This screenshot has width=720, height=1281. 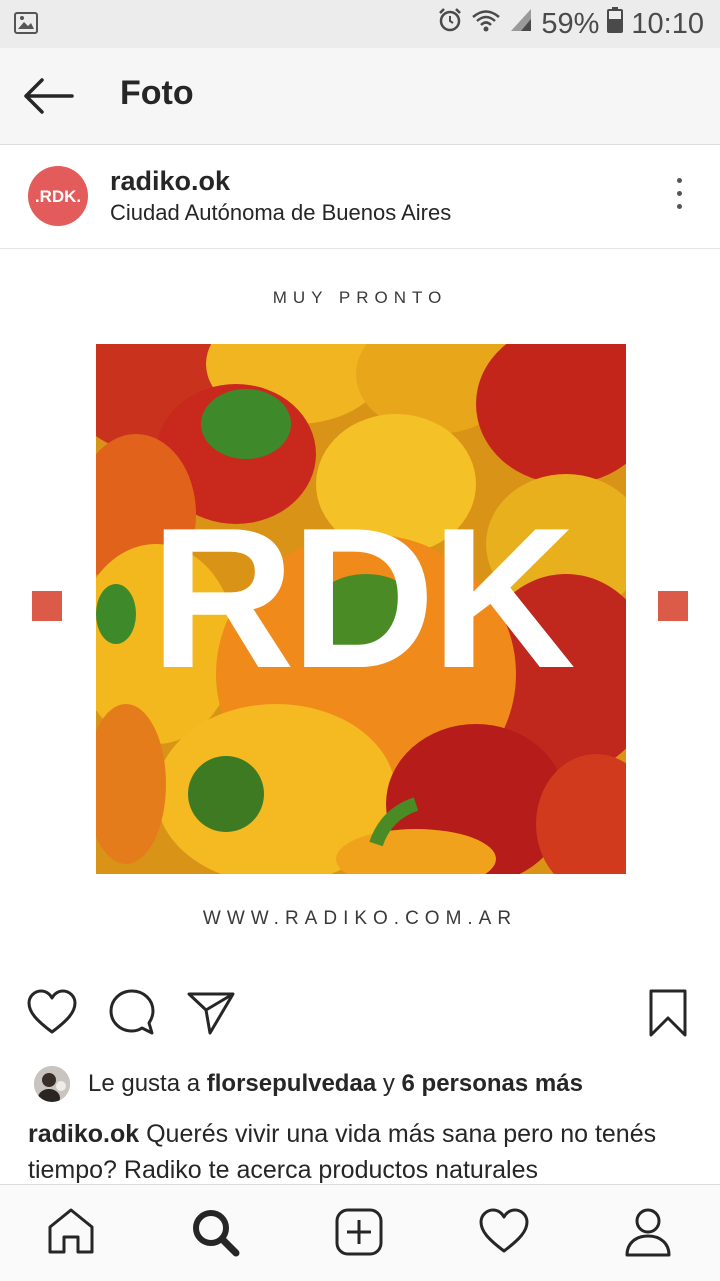 I want to click on page-title: Foto, so click(x=157, y=93).